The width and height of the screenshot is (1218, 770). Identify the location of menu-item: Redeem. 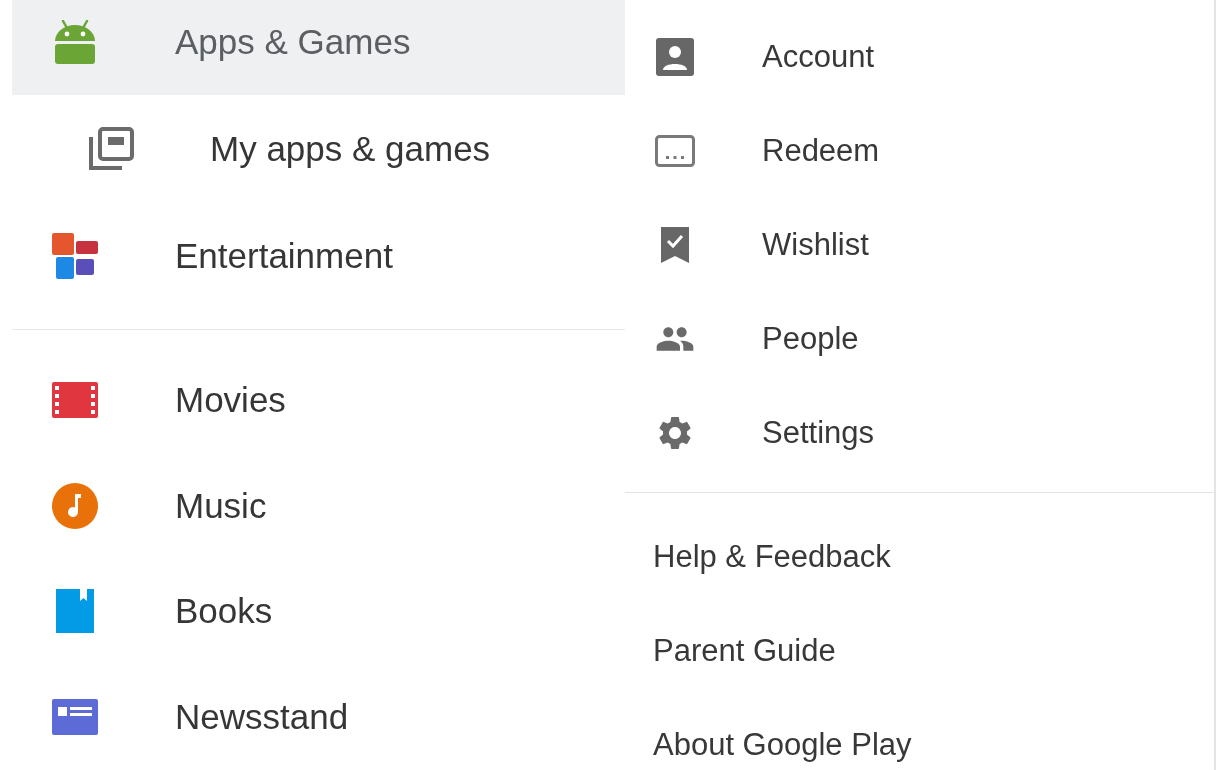
(919, 151).